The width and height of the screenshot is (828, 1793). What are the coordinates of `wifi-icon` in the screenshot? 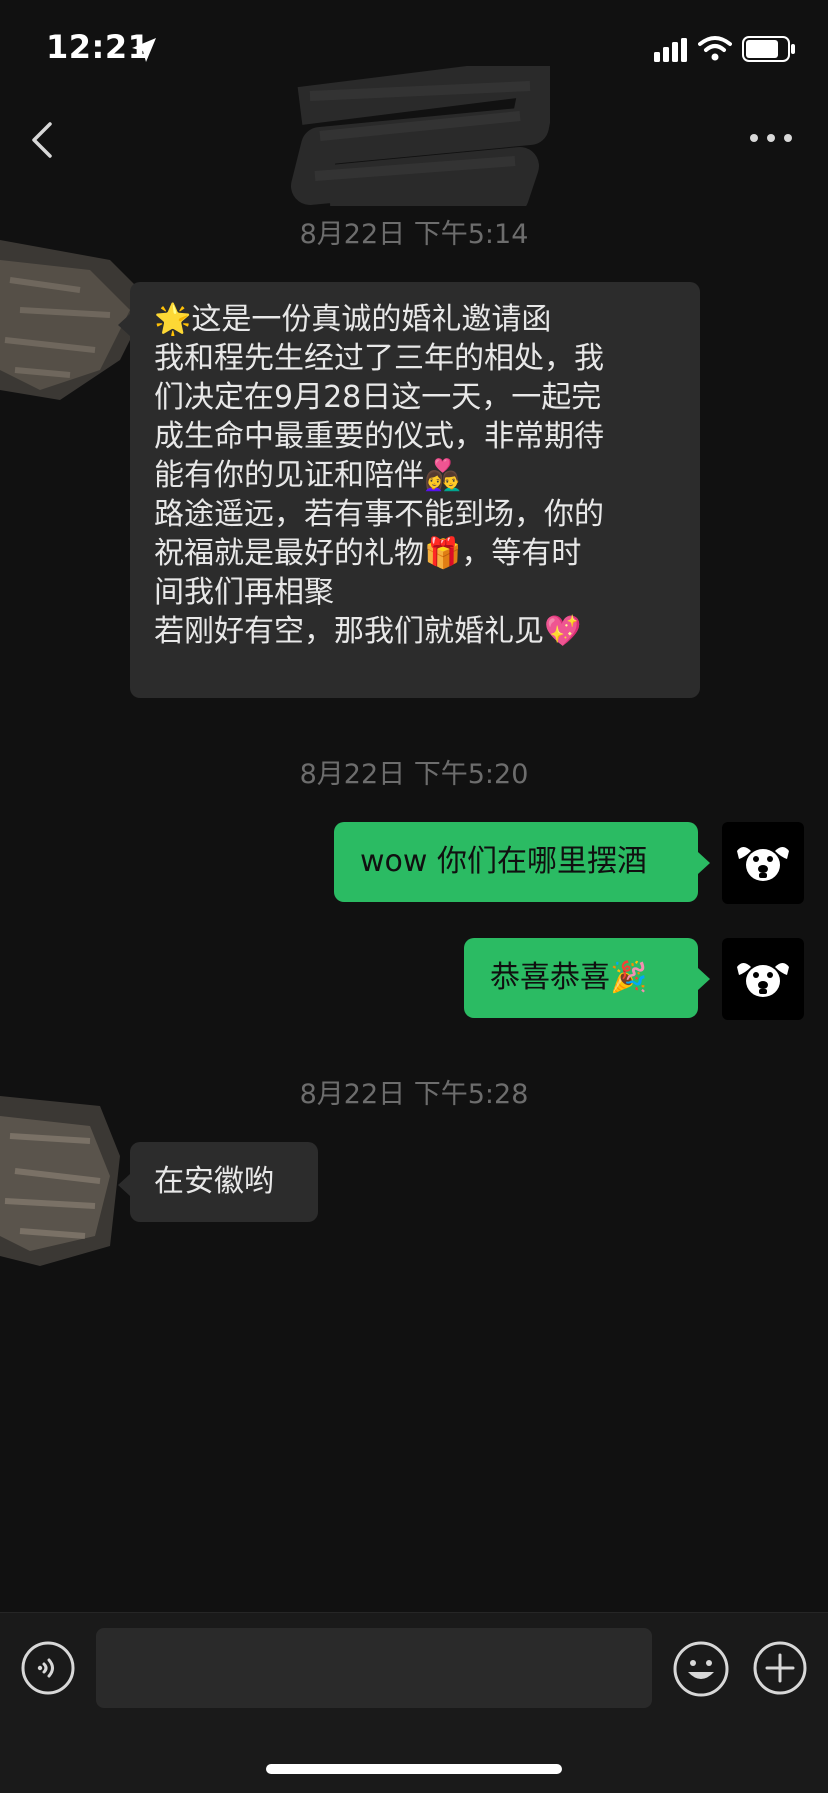 It's located at (715, 48).